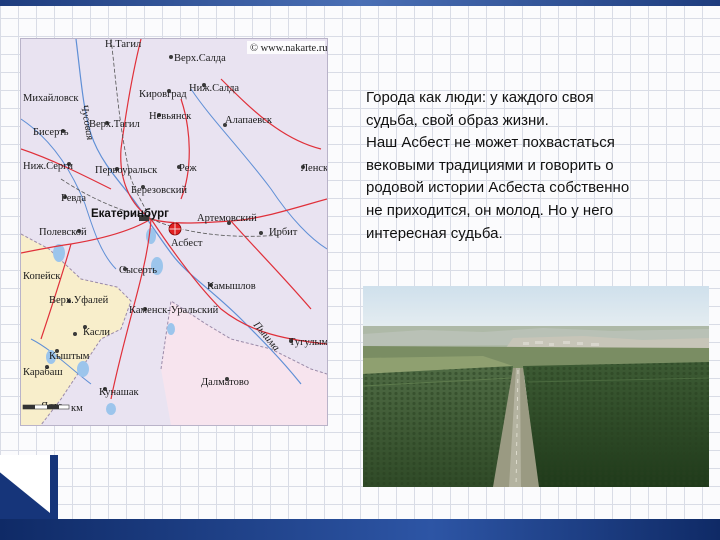 This screenshot has height=540, width=720. What do you see at coordinates (227, 218) in the screenshot?
I see `city-label-artemovsky: Артемовский` at bounding box center [227, 218].